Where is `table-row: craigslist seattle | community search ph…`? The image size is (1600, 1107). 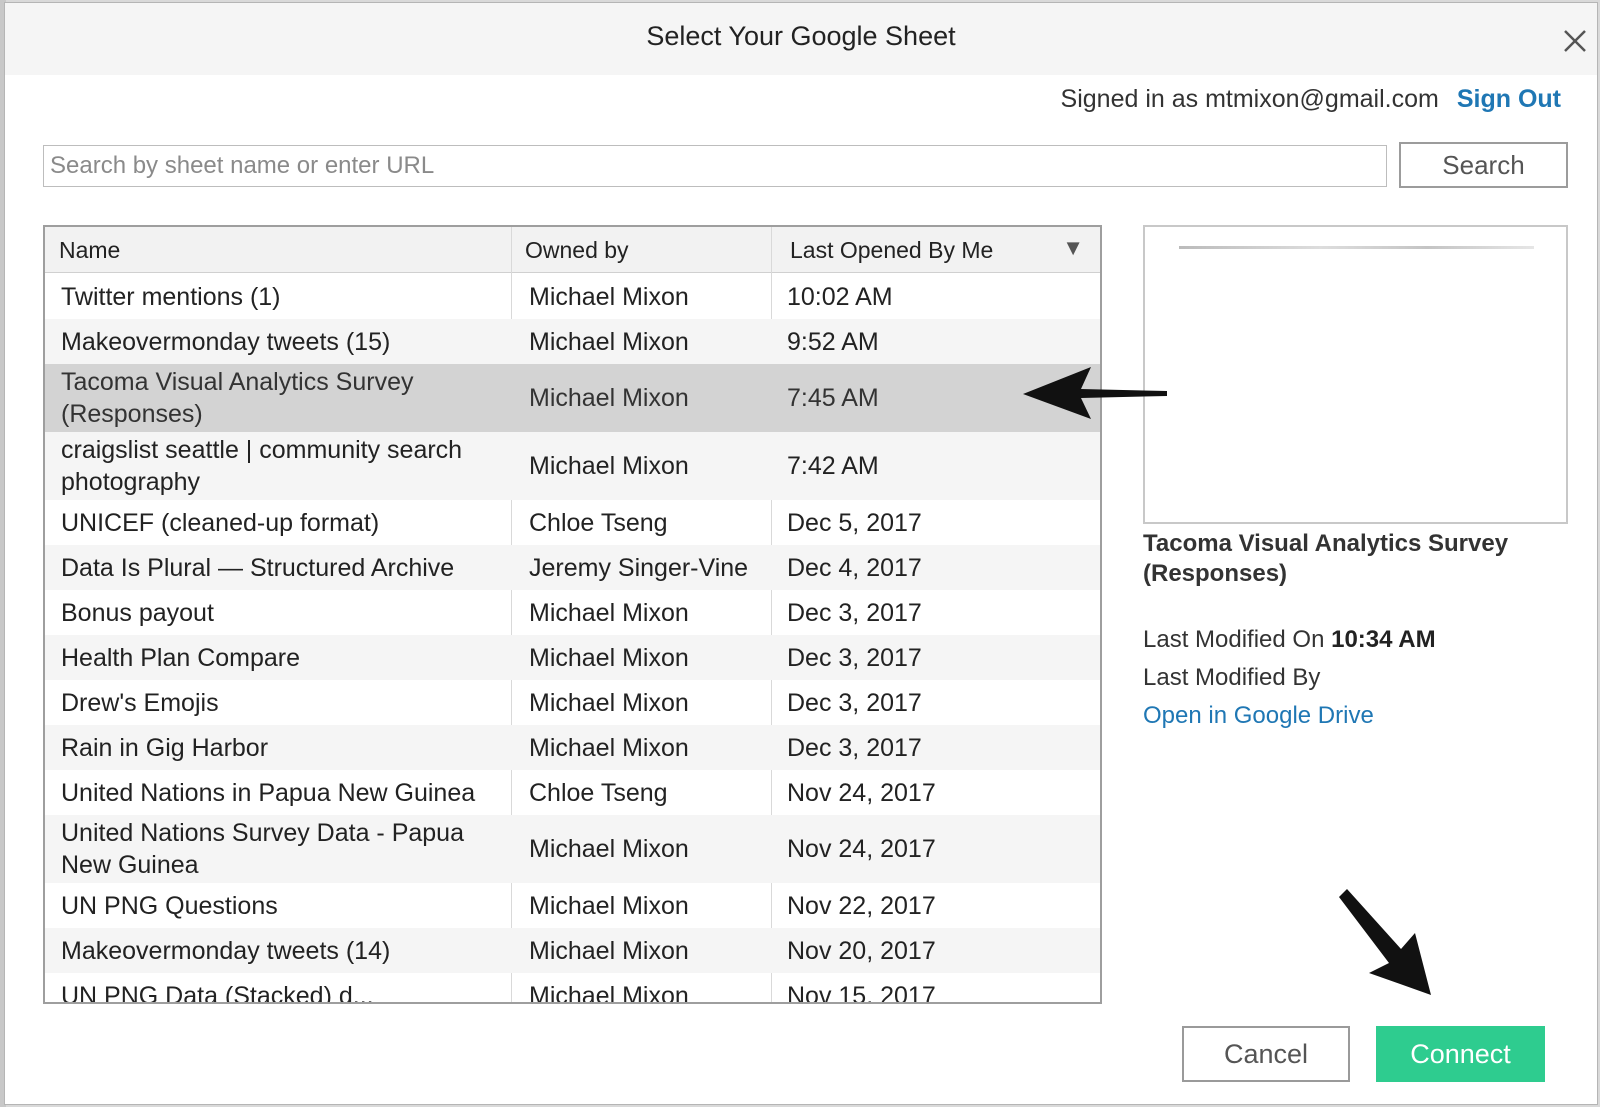
table-row: craigslist seattle | community search ph… is located at coordinates (572, 466).